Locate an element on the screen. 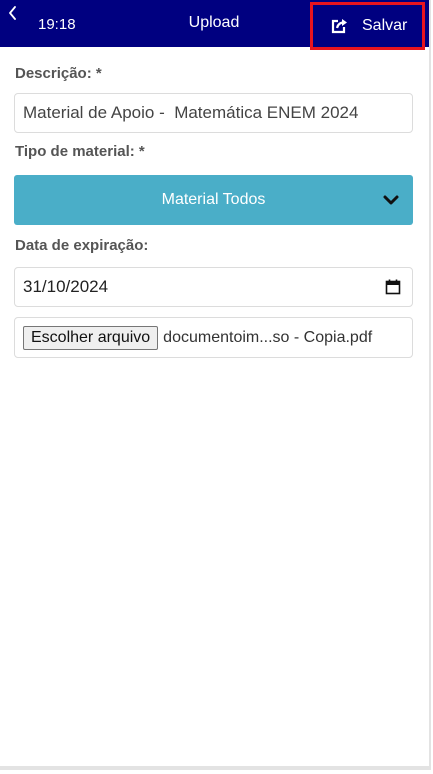 The height and width of the screenshot is (774, 433). back-button is located at coordinates (13, 13).